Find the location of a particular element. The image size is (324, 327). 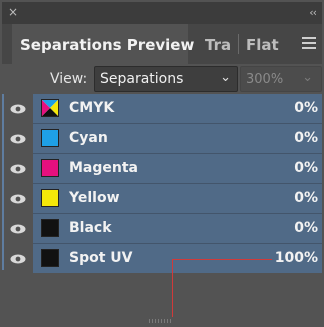

separation-row-cyan: Cyan 0% is located at coordinates (163, 138).